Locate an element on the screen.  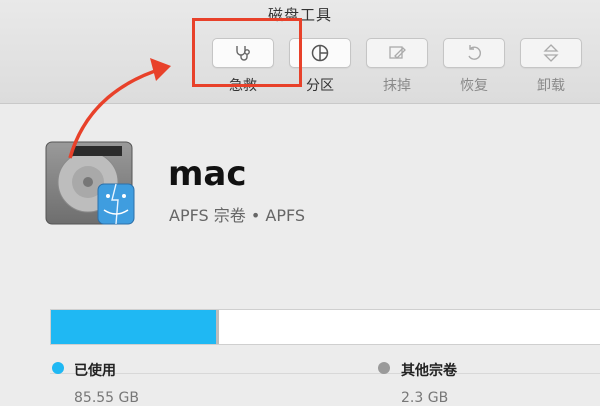
section-divider is located at coordinates (325, 373).